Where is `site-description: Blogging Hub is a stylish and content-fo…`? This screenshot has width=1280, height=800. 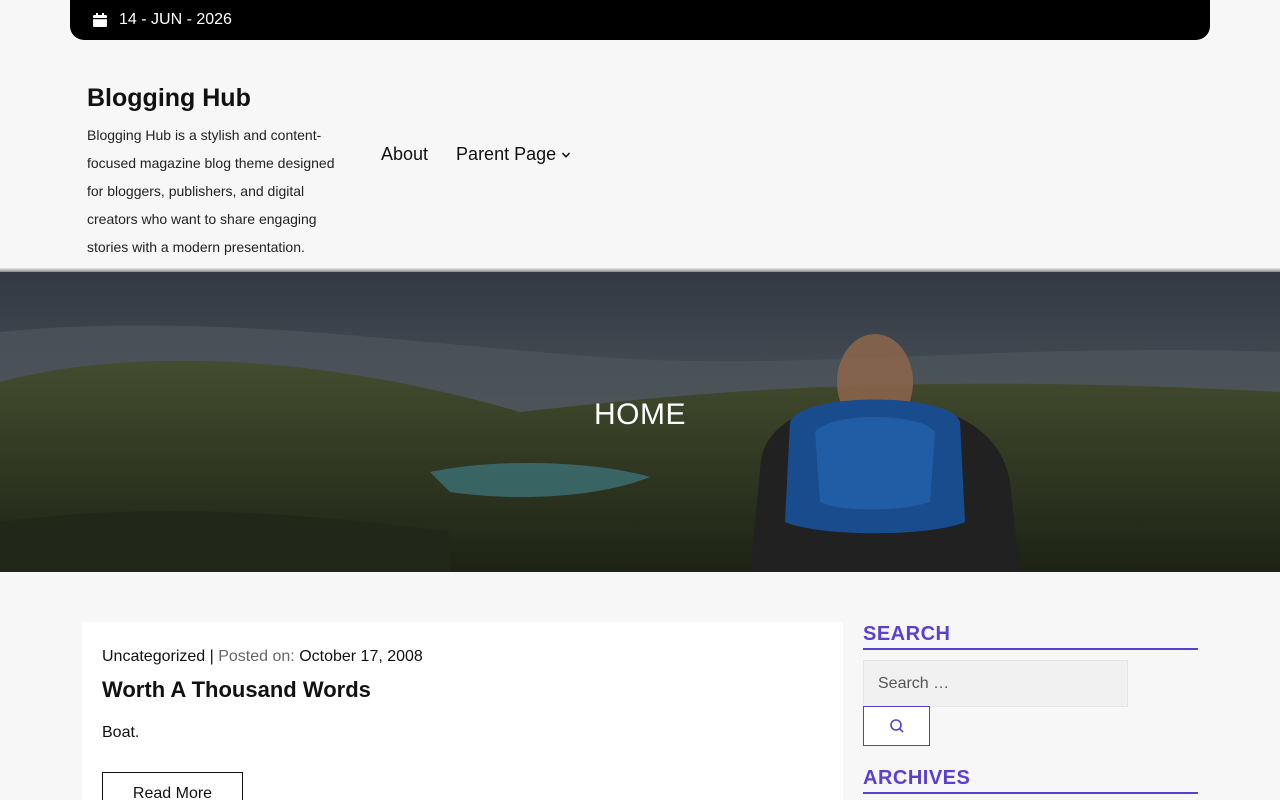
site-description: Blogging Hub is a stylish and content-fo… is located at coordinates (211, 191).